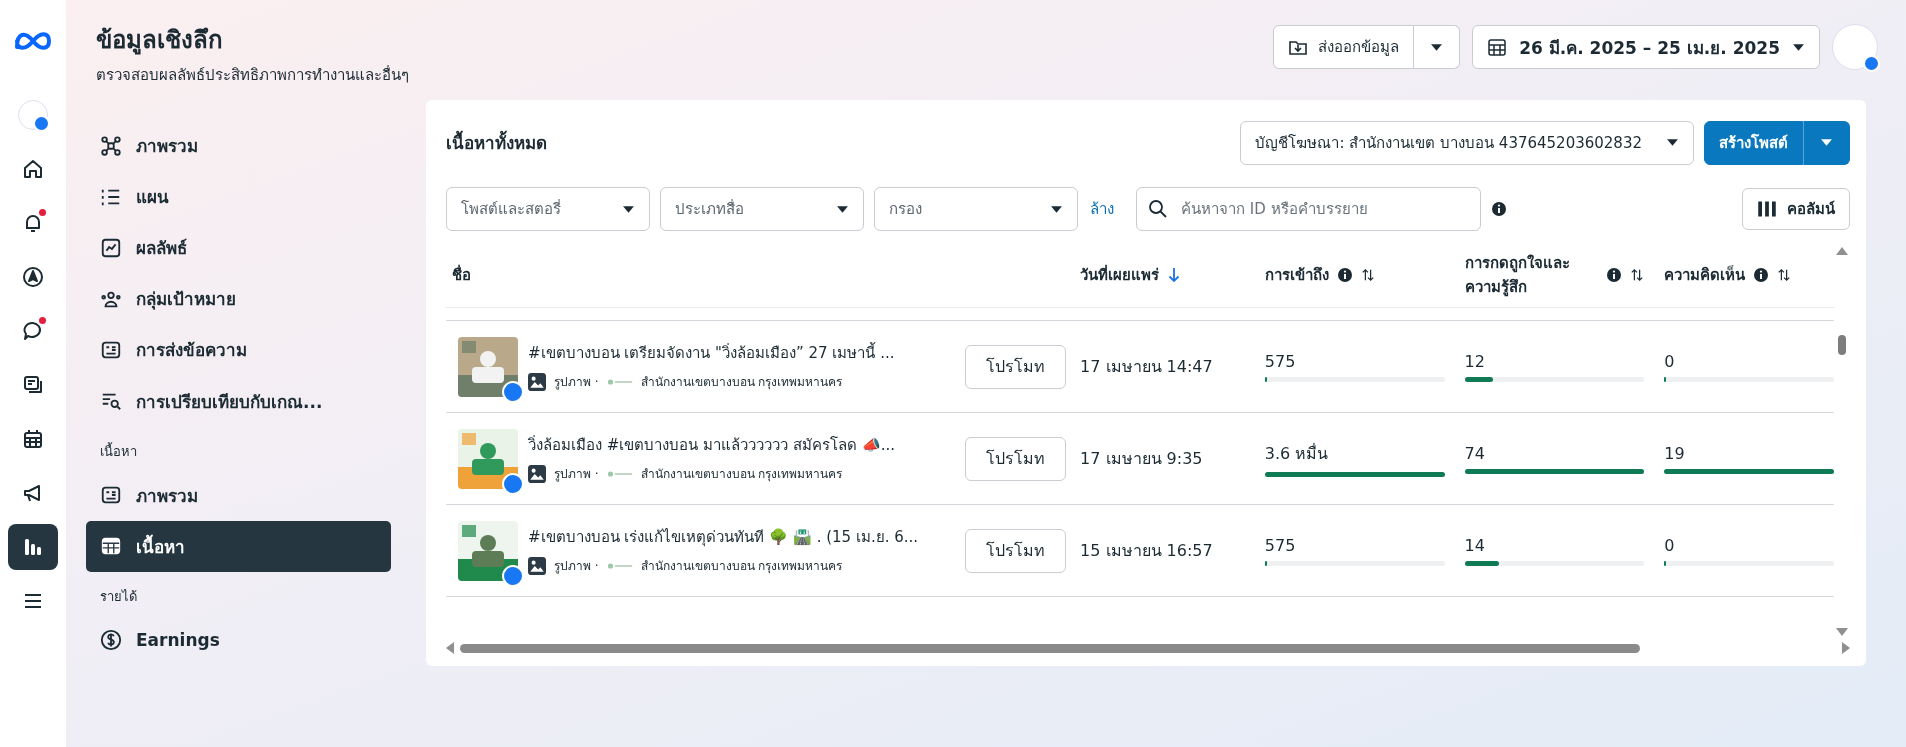 This screenshot has height=747, width=1906. I want to click on metric-value: 3.6 หมื่น, so click(1297, 453).